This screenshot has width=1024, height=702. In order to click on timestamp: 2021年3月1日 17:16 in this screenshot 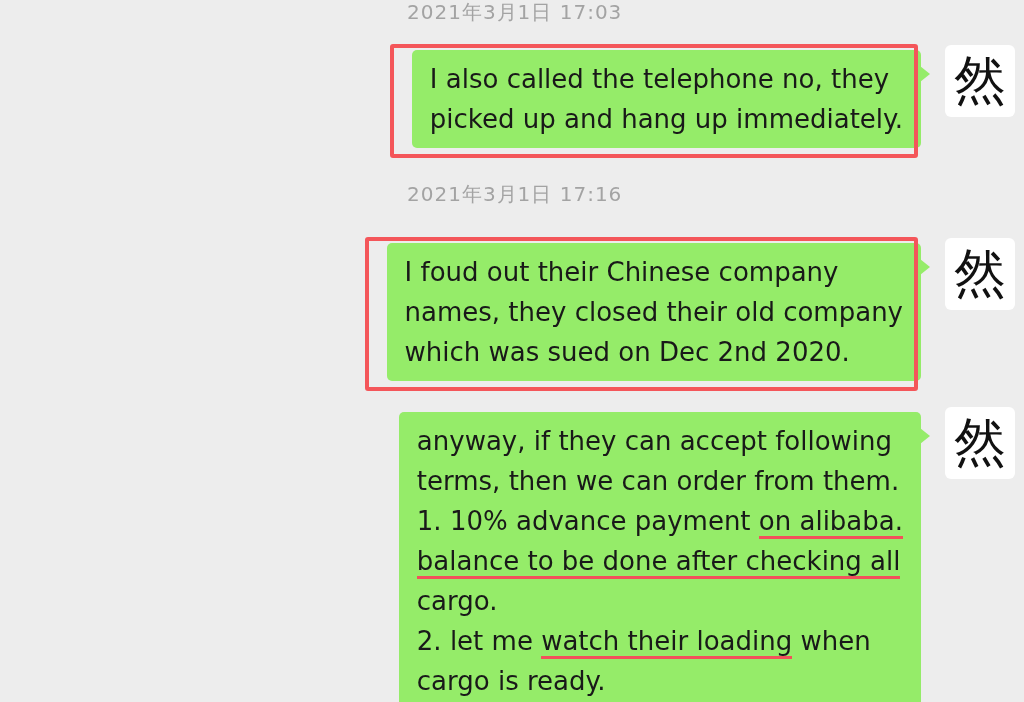, I will do `click(515, 194)`.